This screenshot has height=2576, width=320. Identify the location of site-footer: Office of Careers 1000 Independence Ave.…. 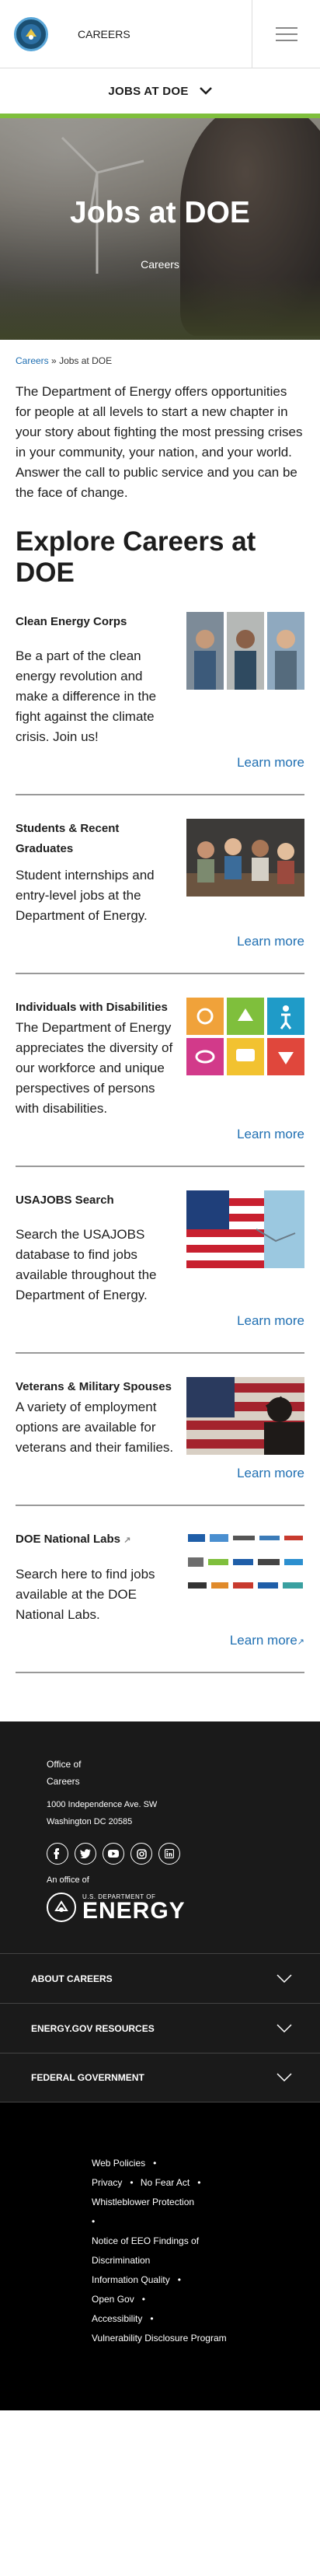
(160, 1911).